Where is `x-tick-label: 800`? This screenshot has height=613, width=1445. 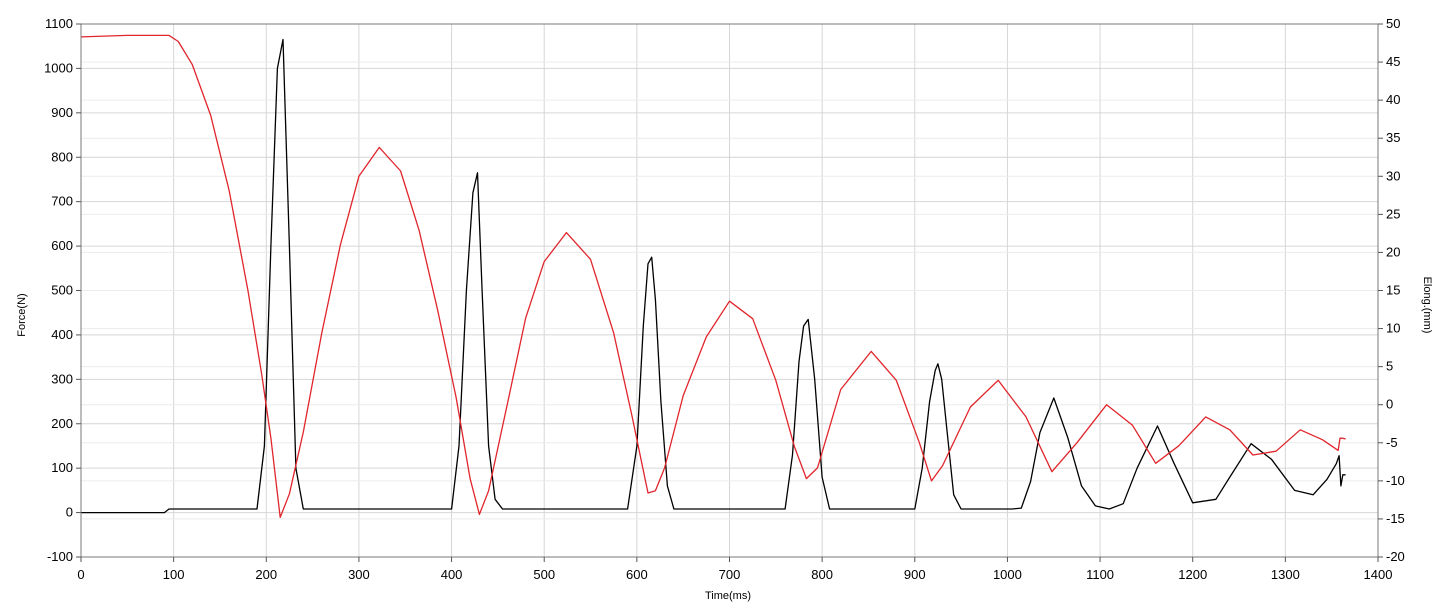 x-tick-label: 800 is located at coordinates (822, 574).